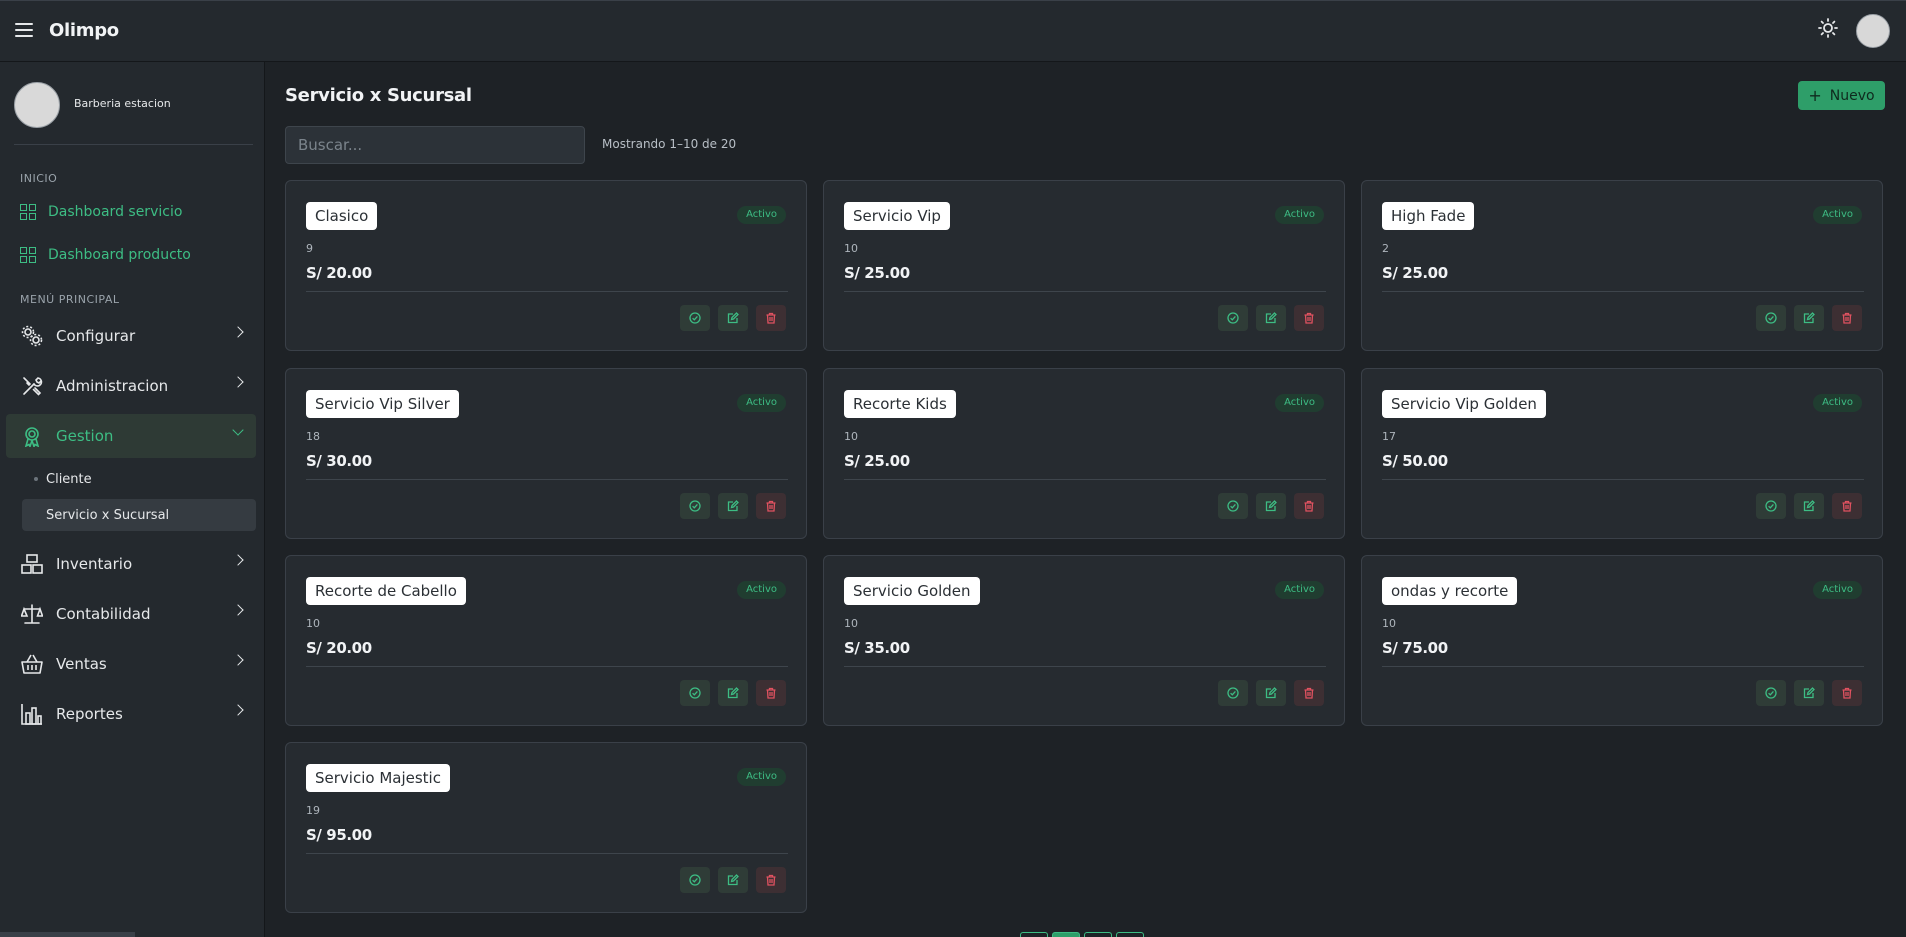 The image size is (1906, 937). Describe the element at coordinates (238, 430) in the screenshot. I see `chevron-down-icon` at that location.